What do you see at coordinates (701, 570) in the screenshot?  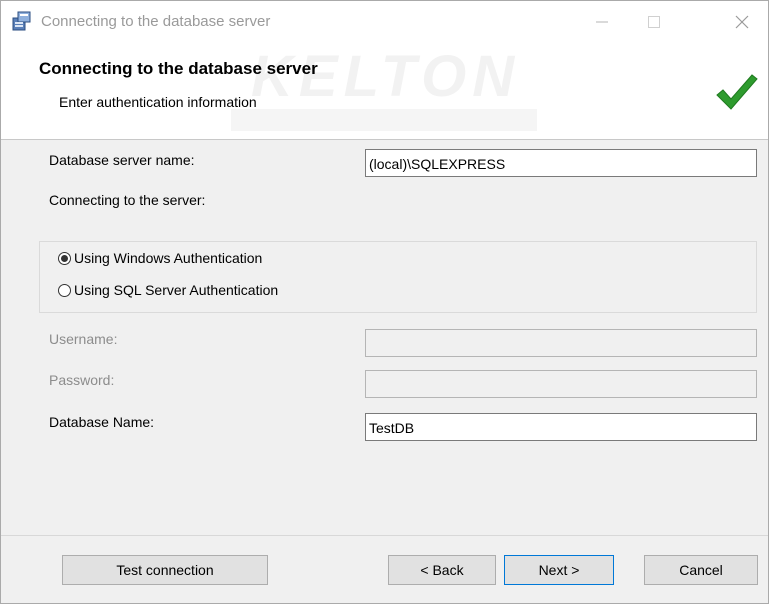 I see `cancel-button: Cancel` at bounding box center [701, 570].